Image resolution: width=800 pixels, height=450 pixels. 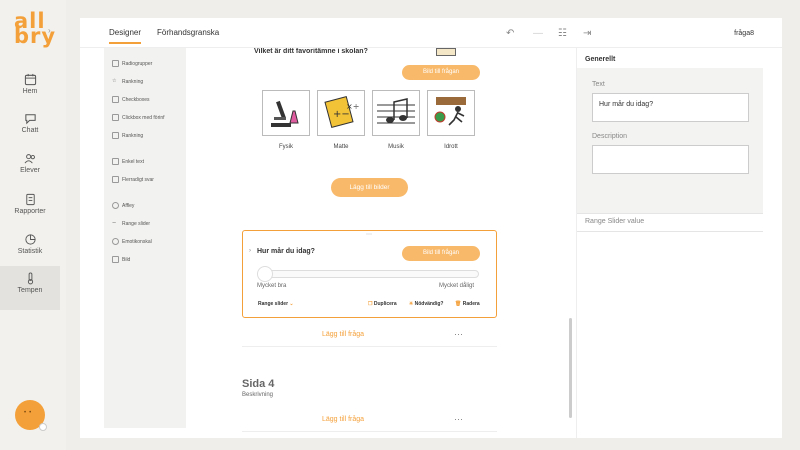 I want to click on nav-item-chatt: Chatt, so click(x=30, y=134).